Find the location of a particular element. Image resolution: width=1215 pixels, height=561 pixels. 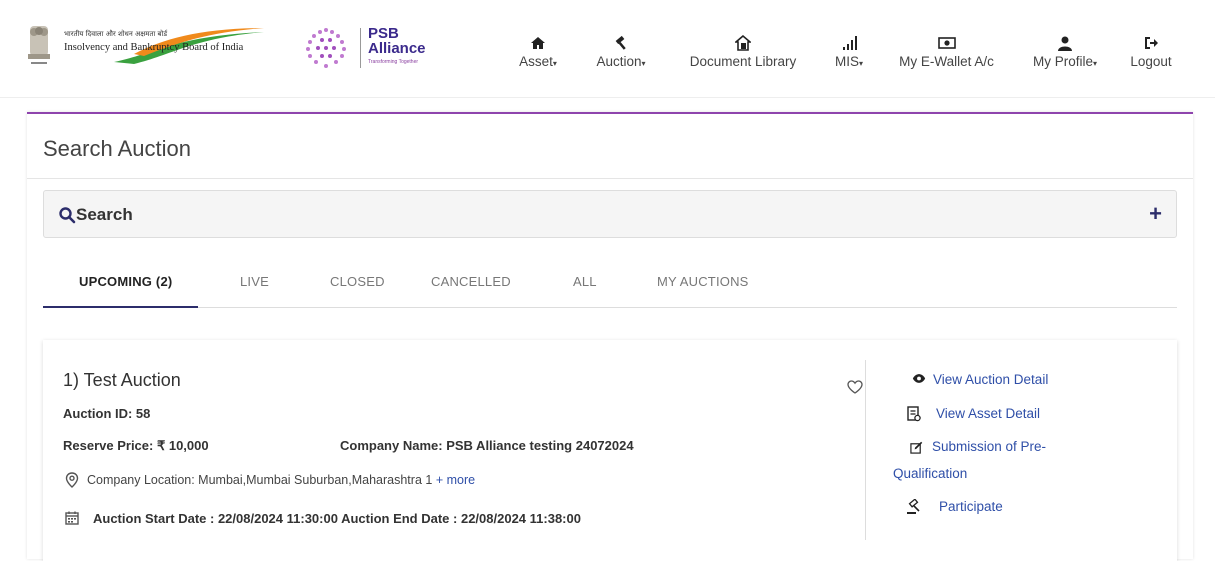

nav-document-library: Document Library is located at coordinates (743, 54).